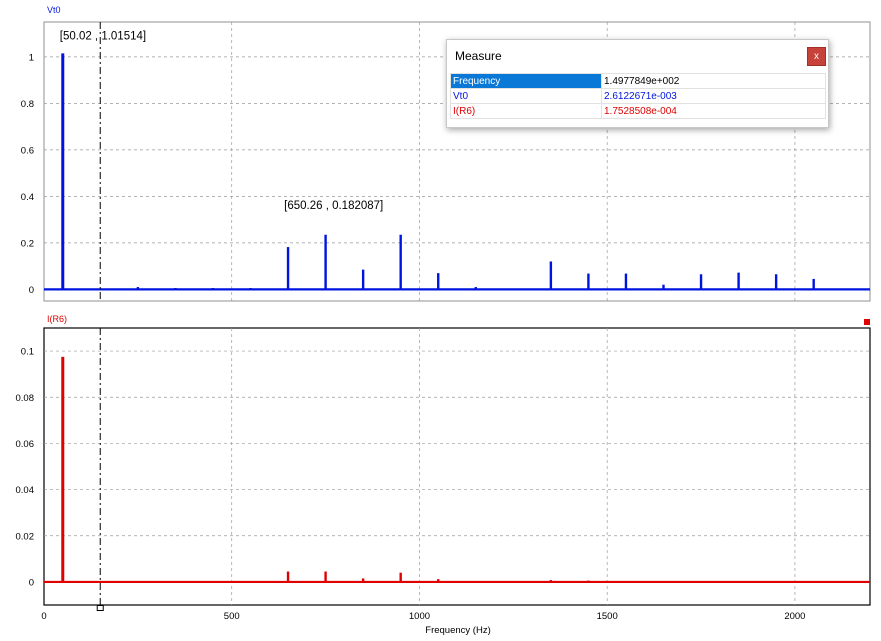 The width and height of the screenshot is (881, 641). Describe the element at coordinates (607, 616) in the screenshot. I see `x-tick-label: 1500` at that location.